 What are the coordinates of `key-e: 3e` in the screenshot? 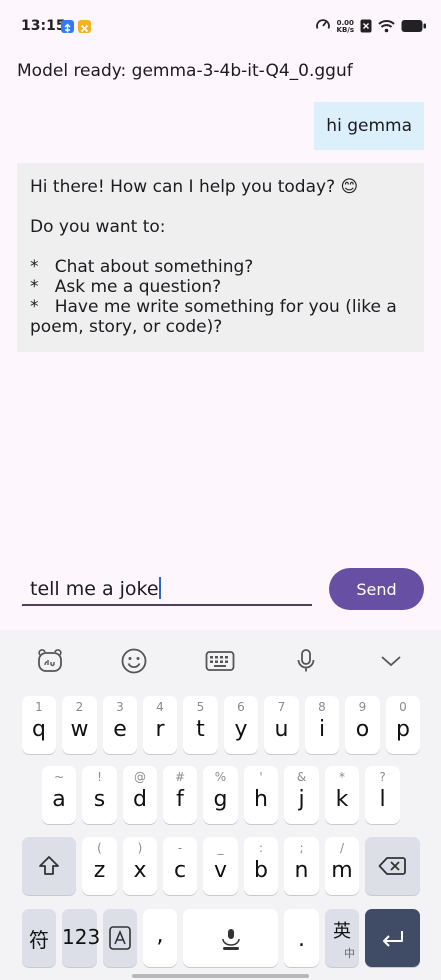 It's located at (120, 725).